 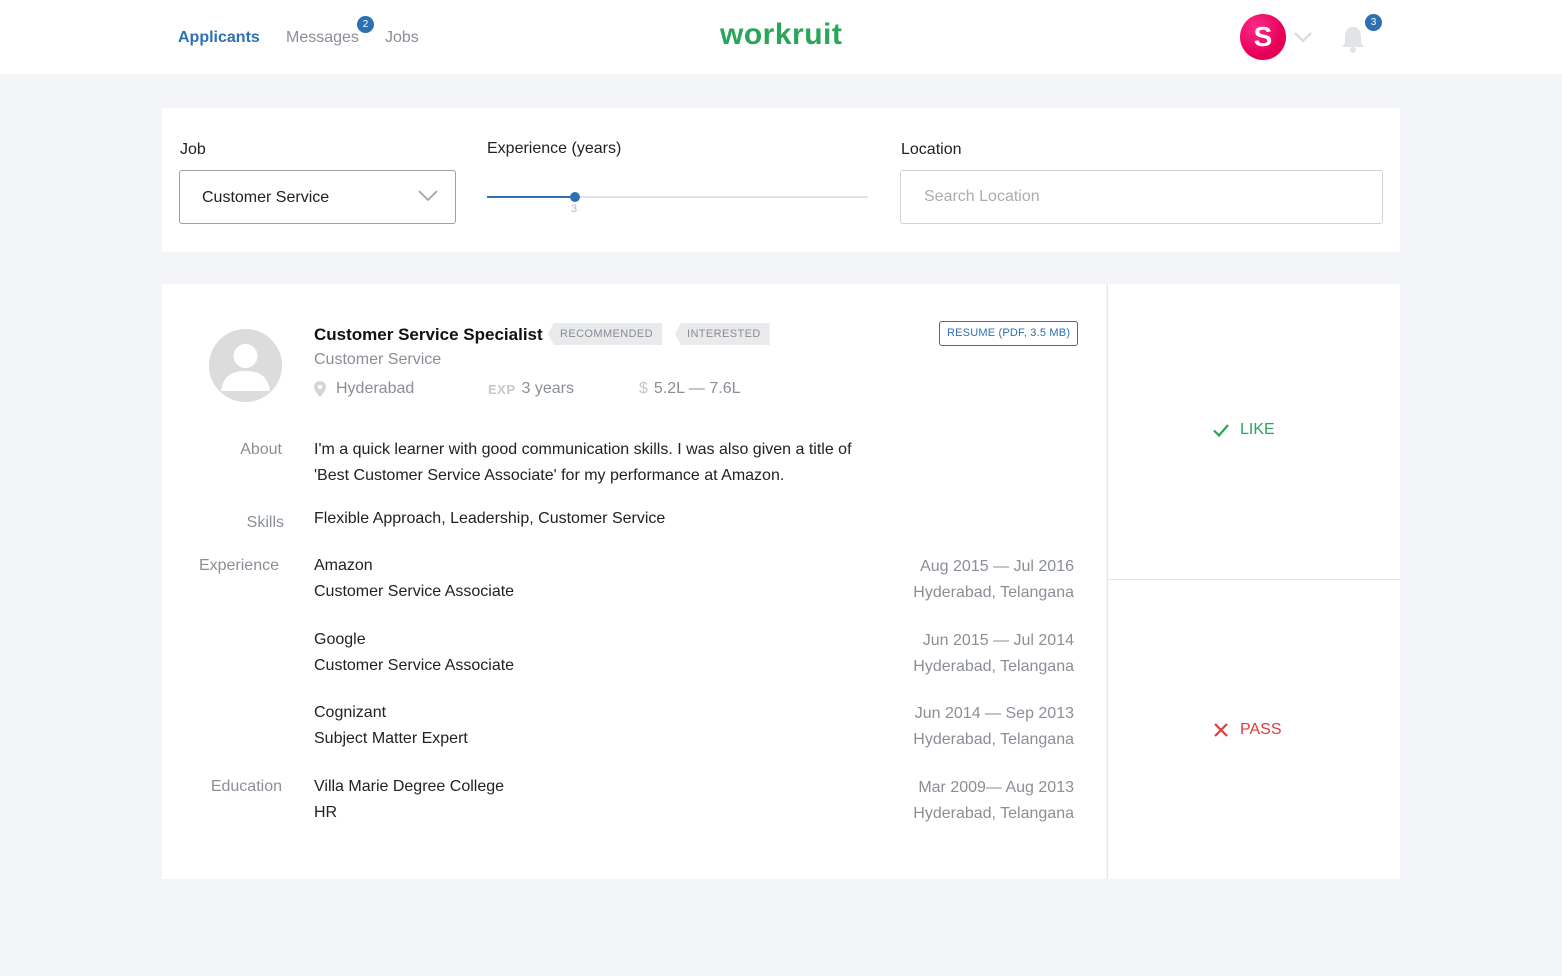 I want to click on nav-jobs: Jobs, so click(x=402, y=38).